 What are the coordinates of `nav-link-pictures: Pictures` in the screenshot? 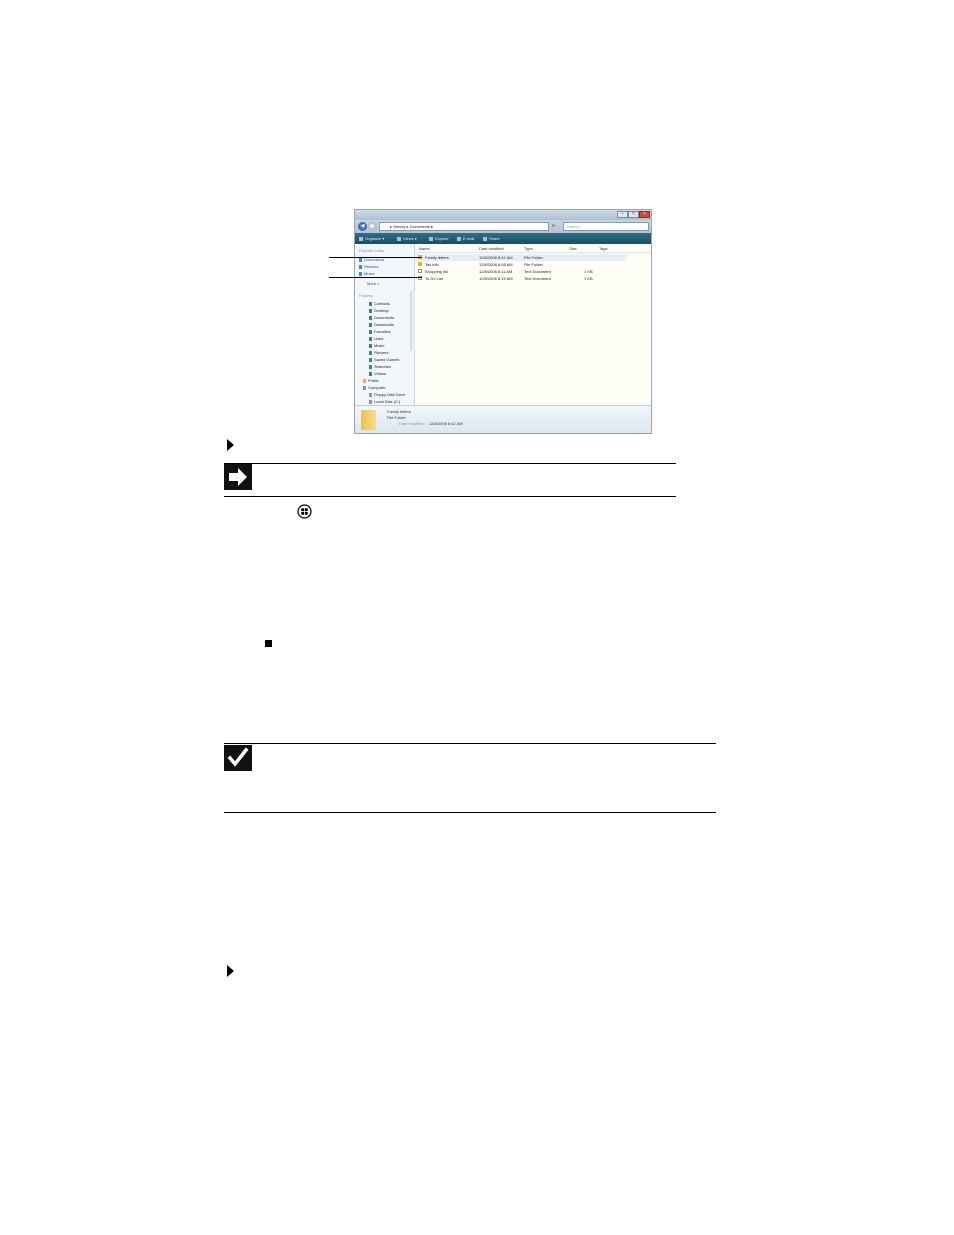 It's located at (368, 266).